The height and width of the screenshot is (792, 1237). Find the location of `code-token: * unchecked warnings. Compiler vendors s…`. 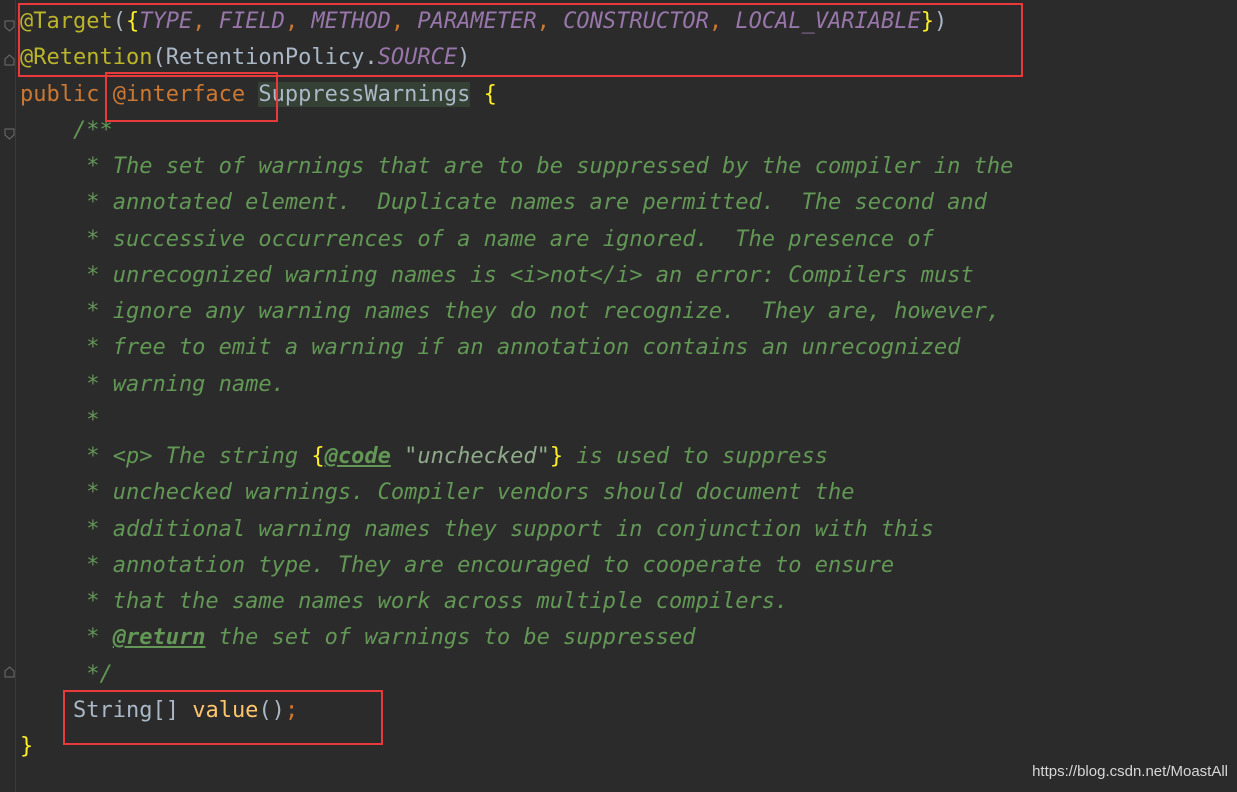

code-token: * unchecked warnings. Compiler vendors s… is located at coordinates (437, 493).